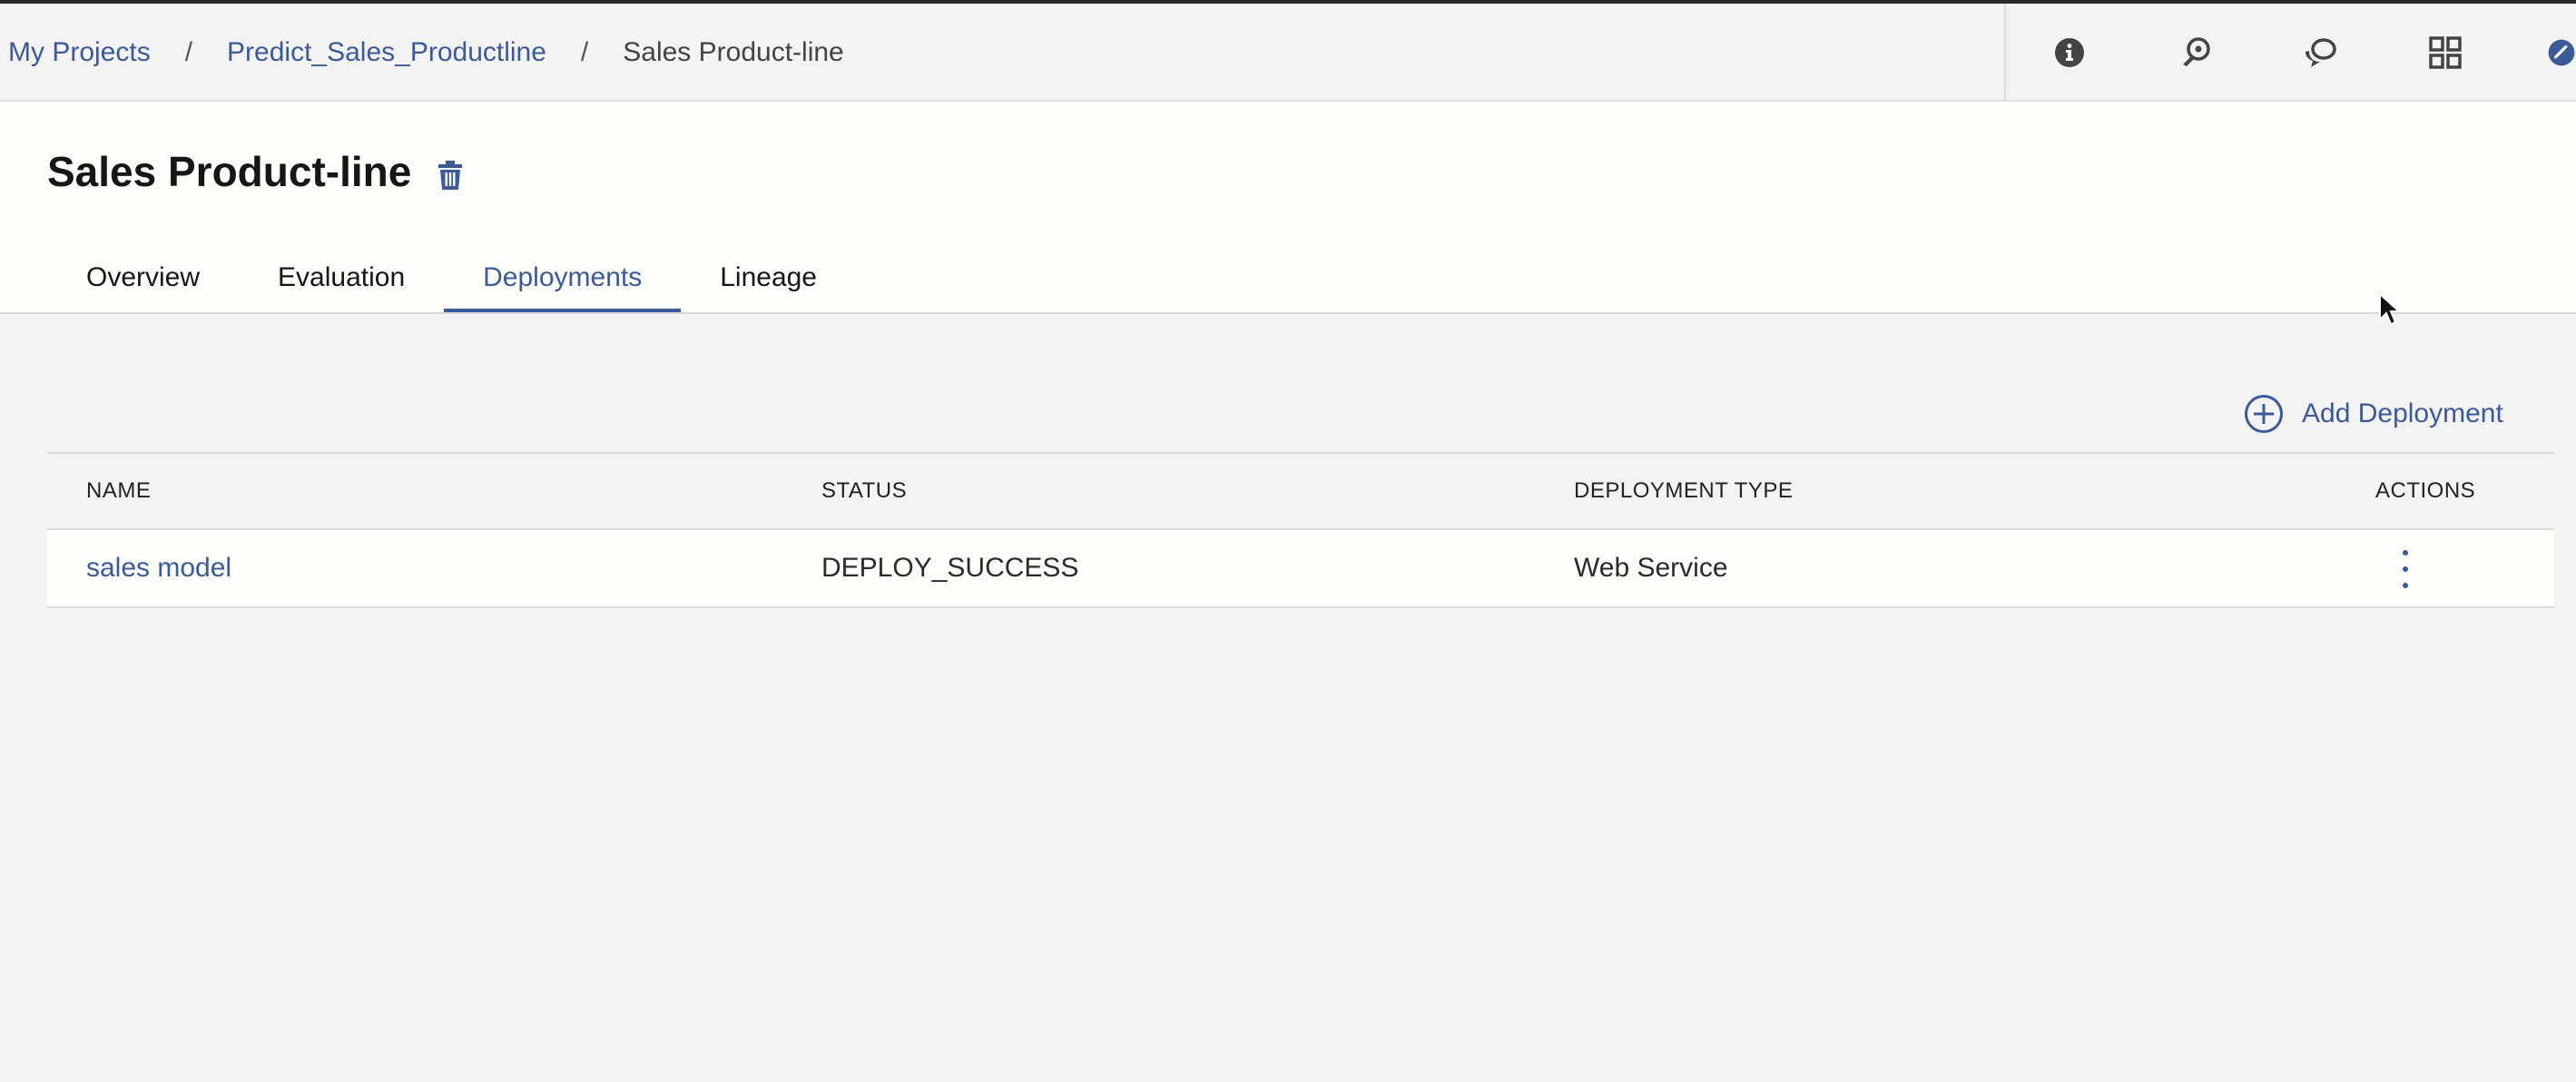 The height and width of the screenshot is (1082, 2576). I want to click on apps-button, so click(2445, 52).